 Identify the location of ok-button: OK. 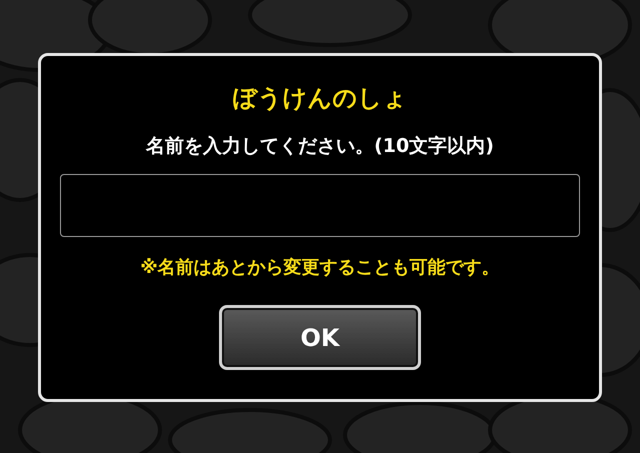
(320, 337).